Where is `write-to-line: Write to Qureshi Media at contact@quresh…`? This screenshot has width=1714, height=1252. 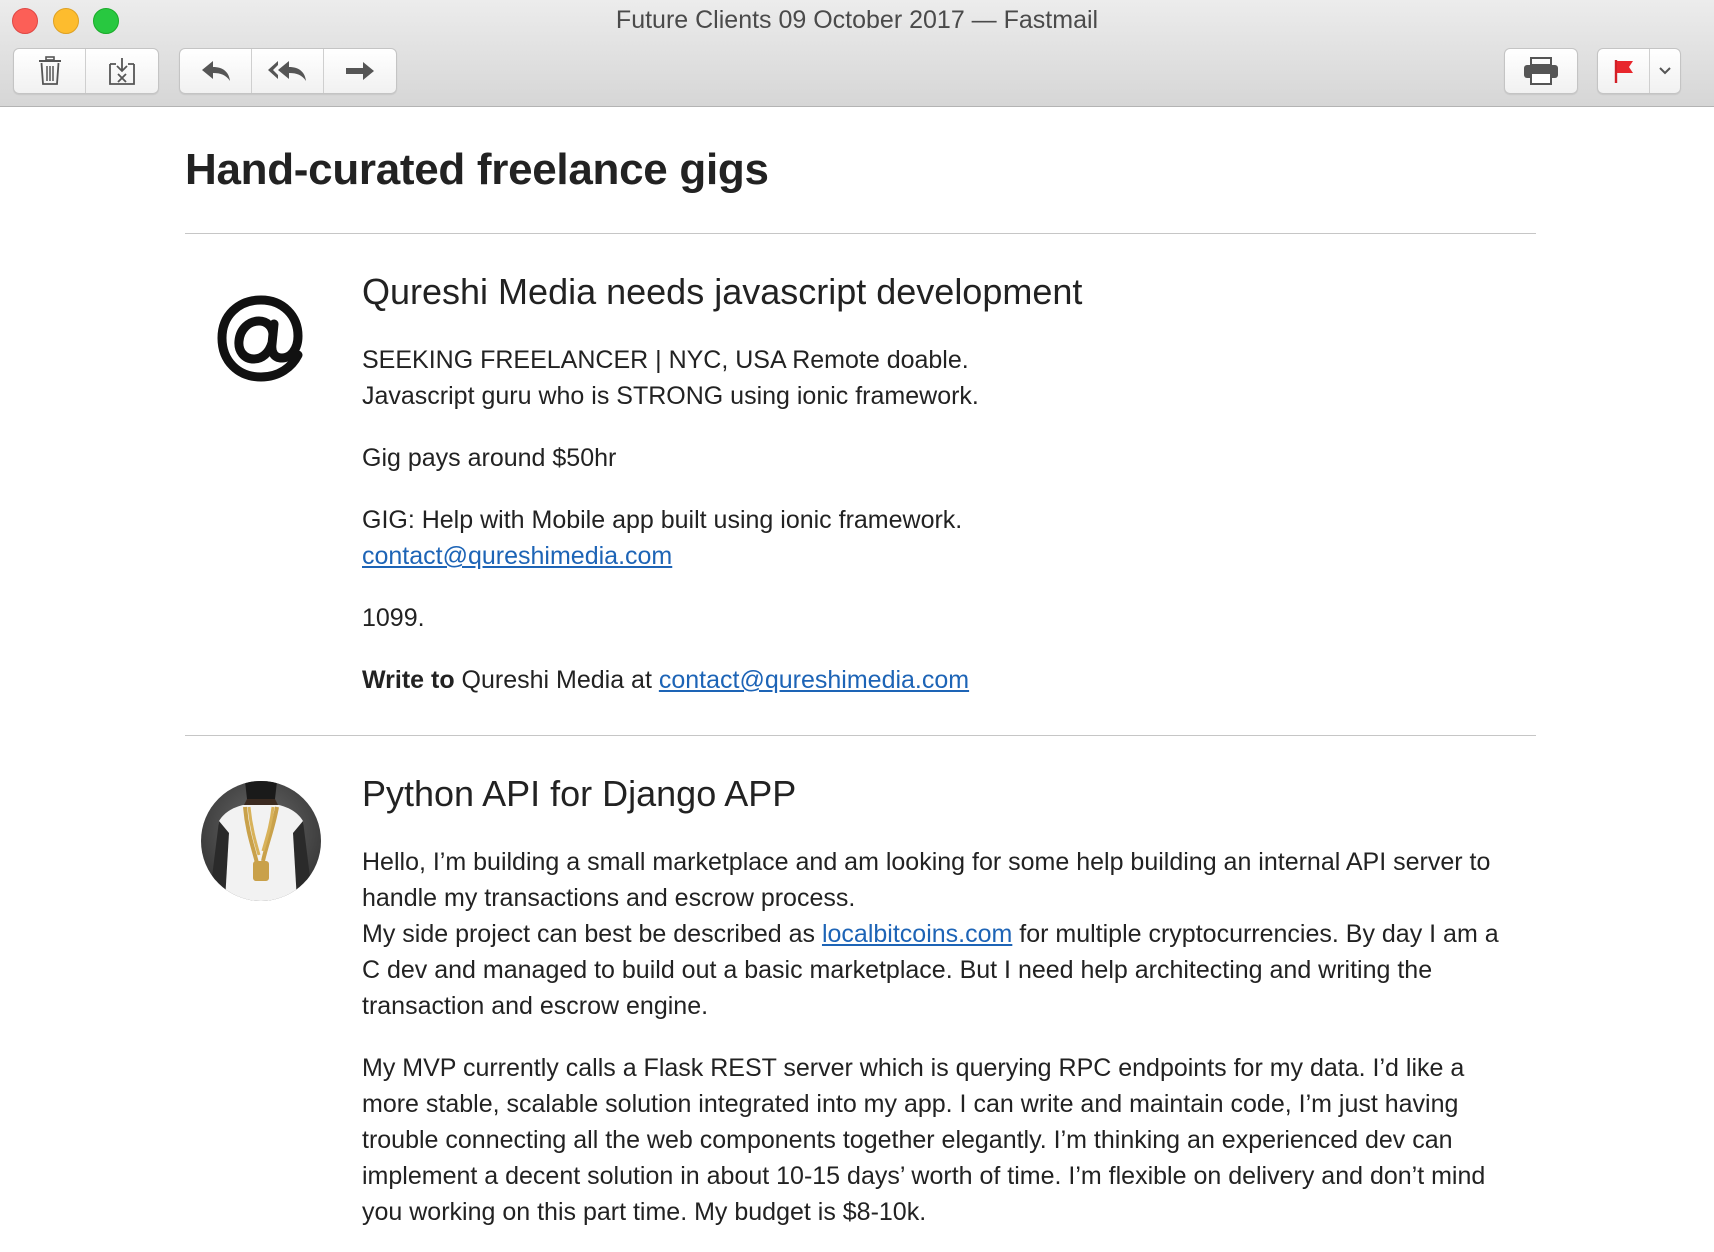 write-to-line: Write to Qureshi Media at contact@quresh… is located at coordinates (932, 680).